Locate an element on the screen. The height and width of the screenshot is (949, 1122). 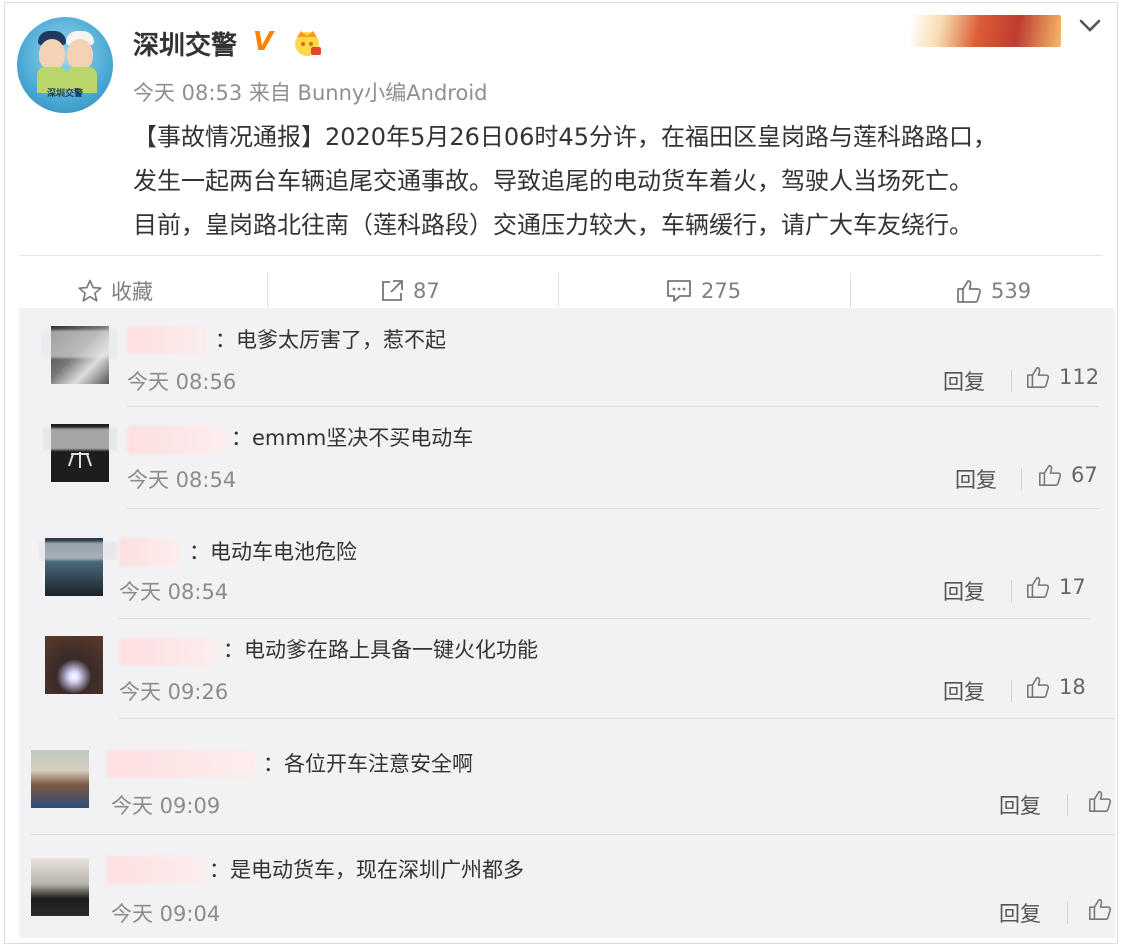
share-icon is located at coordinates (392, 290).